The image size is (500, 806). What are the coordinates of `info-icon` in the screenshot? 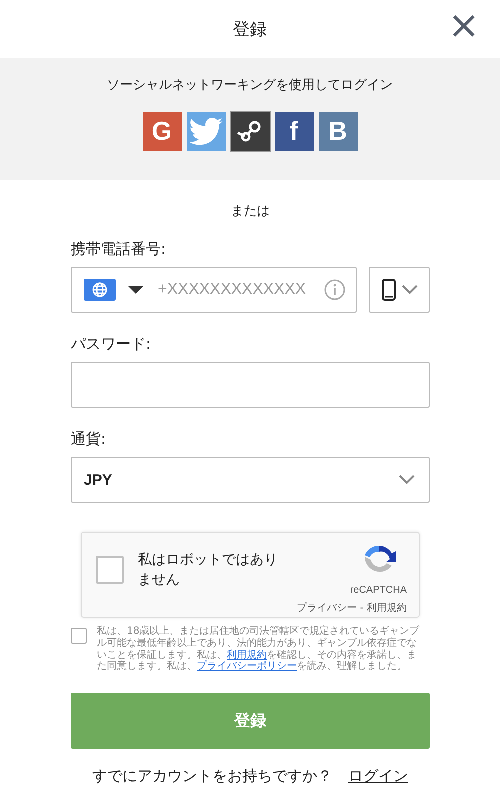 It's located at (335, 290).